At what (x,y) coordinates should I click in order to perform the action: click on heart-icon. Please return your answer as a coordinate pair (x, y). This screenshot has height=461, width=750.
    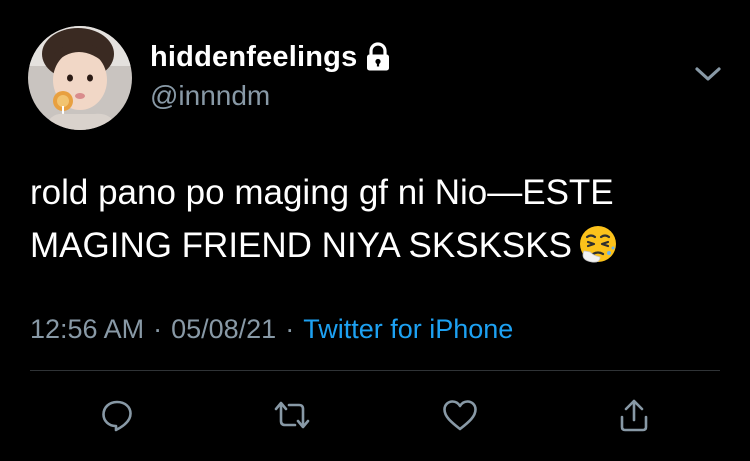
    Looking at the image, I should click on (460, 415).